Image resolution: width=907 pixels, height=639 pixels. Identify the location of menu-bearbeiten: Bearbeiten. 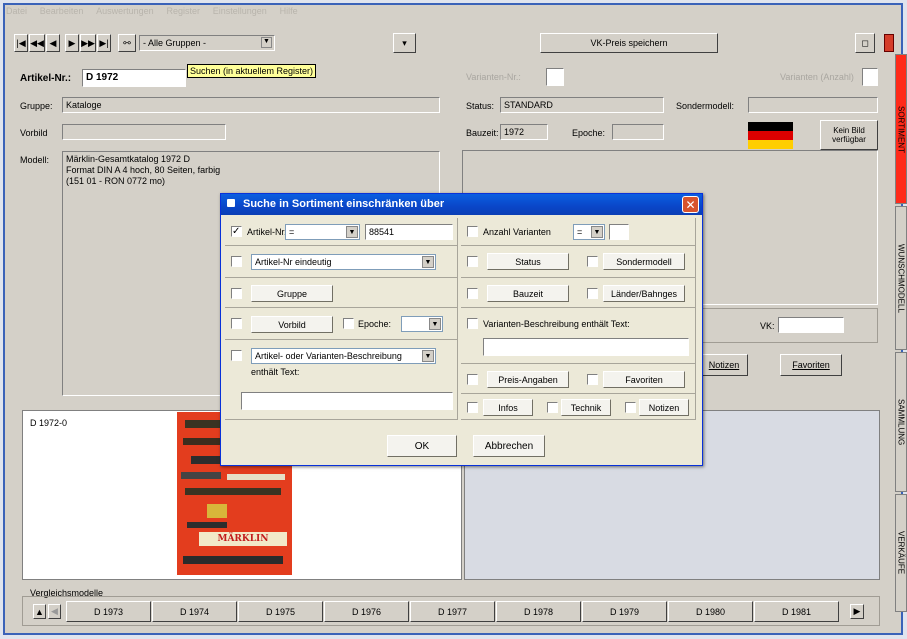
(62, 11).